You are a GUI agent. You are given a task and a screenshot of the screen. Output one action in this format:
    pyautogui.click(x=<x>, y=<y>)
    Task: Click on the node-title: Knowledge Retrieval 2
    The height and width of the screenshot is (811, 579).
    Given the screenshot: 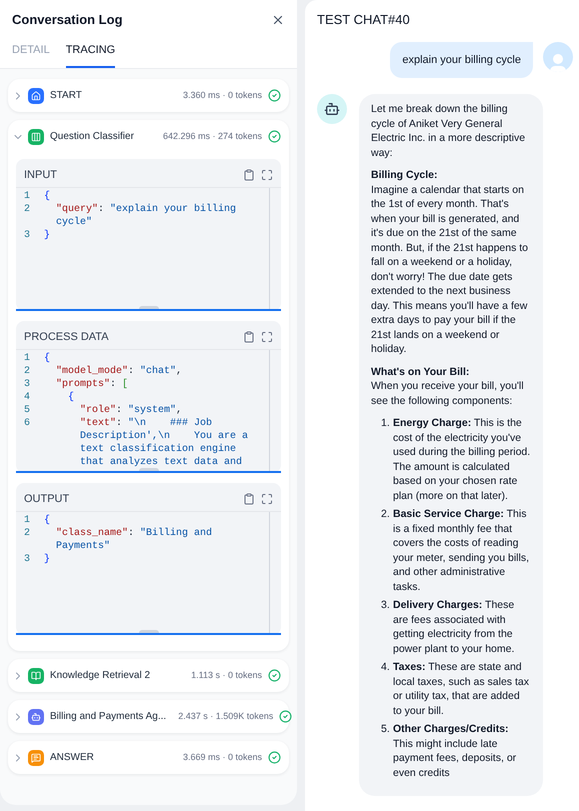 What is the action you would take?
    pyautogui.click(x=100, y=676)
    